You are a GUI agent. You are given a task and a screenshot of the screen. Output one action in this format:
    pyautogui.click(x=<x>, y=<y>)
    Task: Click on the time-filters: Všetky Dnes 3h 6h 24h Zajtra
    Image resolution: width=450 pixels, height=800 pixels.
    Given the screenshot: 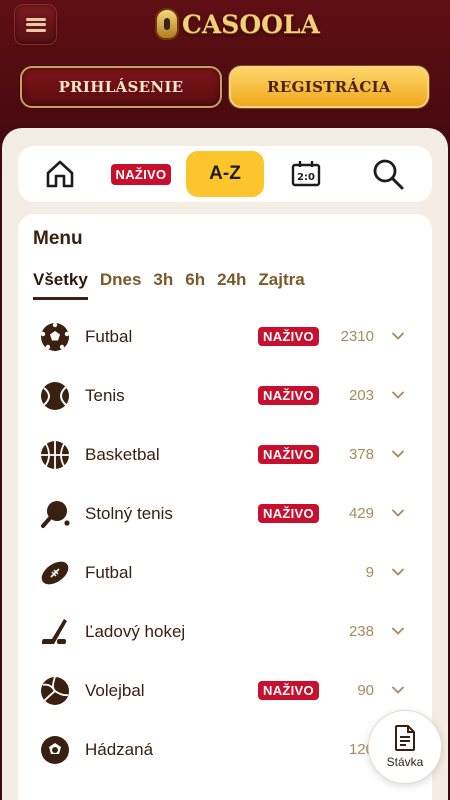 What is the action you would take?
    pyautogui.click(x=169, y=285)
    